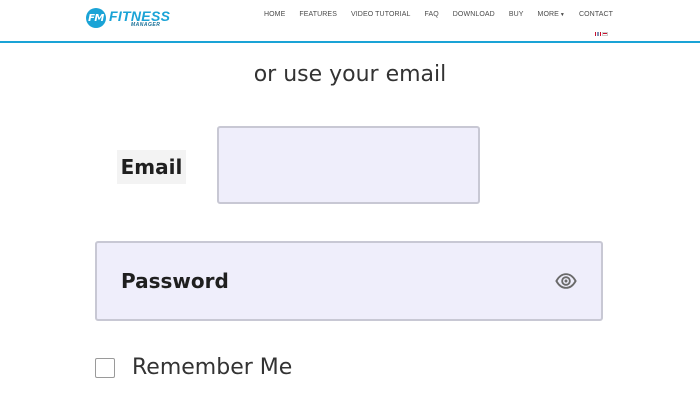 The image size is (700, 400). Describe the element at coordinates (212, 367) in the screenshot. I see `remember-me-label: Remember Me` at that location.